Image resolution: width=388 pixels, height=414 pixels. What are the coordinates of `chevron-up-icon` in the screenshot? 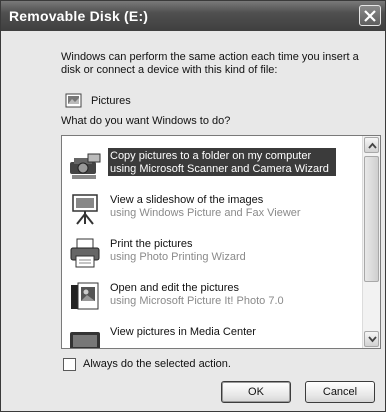 It's located at (372, 145).